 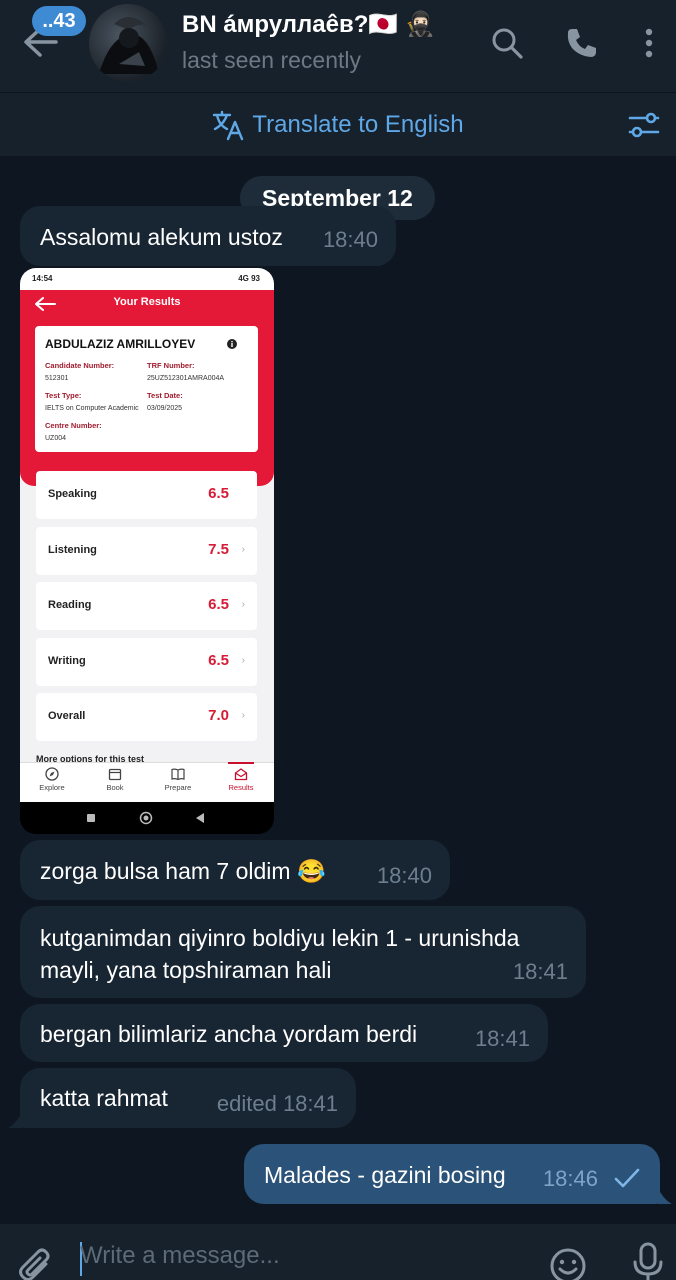 I want to click on test-type-label: Test Type:, so click(x=63, y=395).